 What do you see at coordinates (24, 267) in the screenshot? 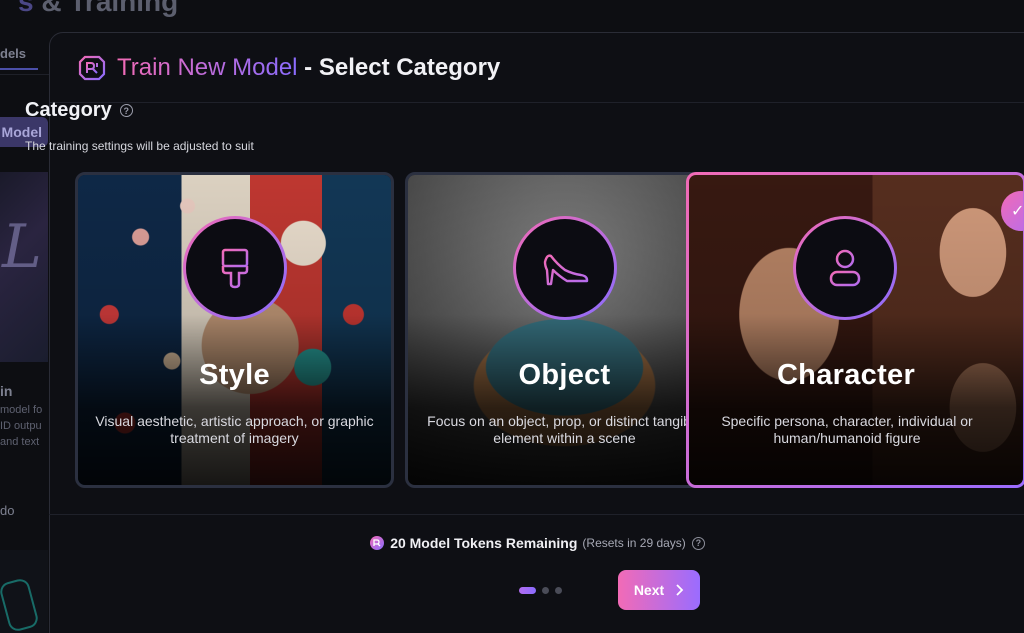
I see `background-model-thumbnail: L` at bounding box center [24, 267].